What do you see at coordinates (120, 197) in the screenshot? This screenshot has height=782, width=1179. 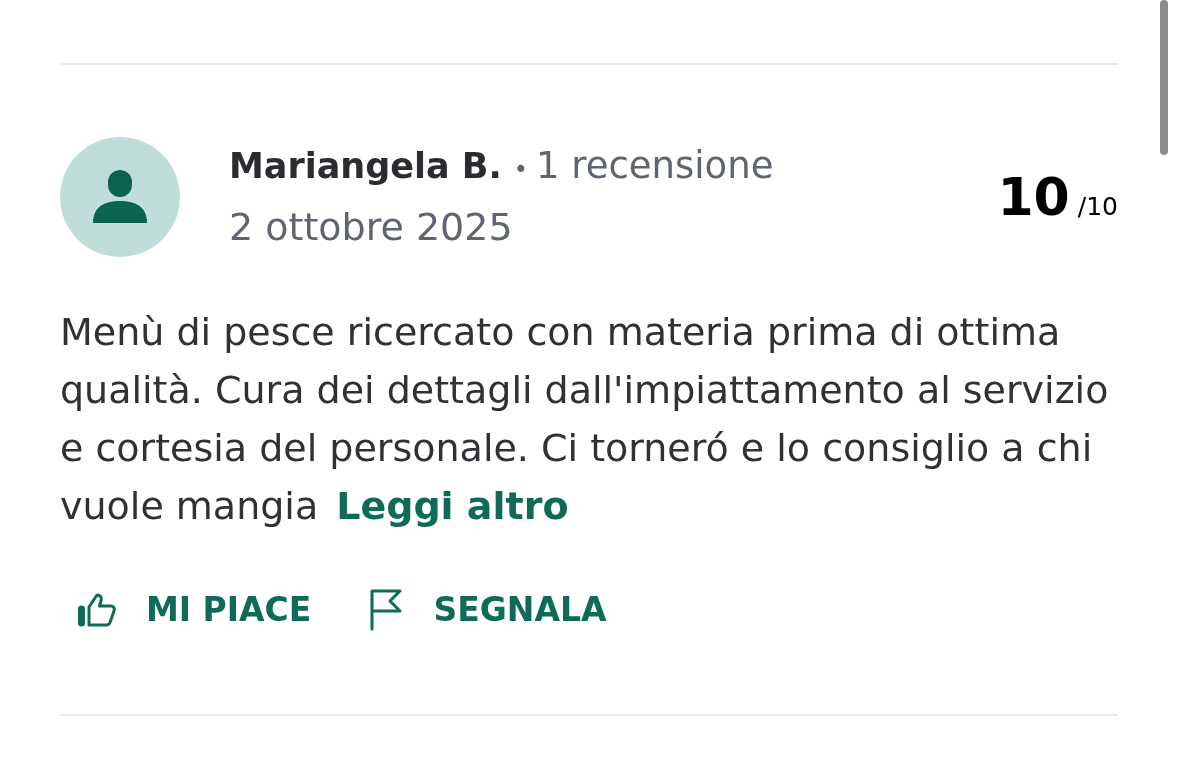 I see `avatar-icon` at bounding box center [120, 197].